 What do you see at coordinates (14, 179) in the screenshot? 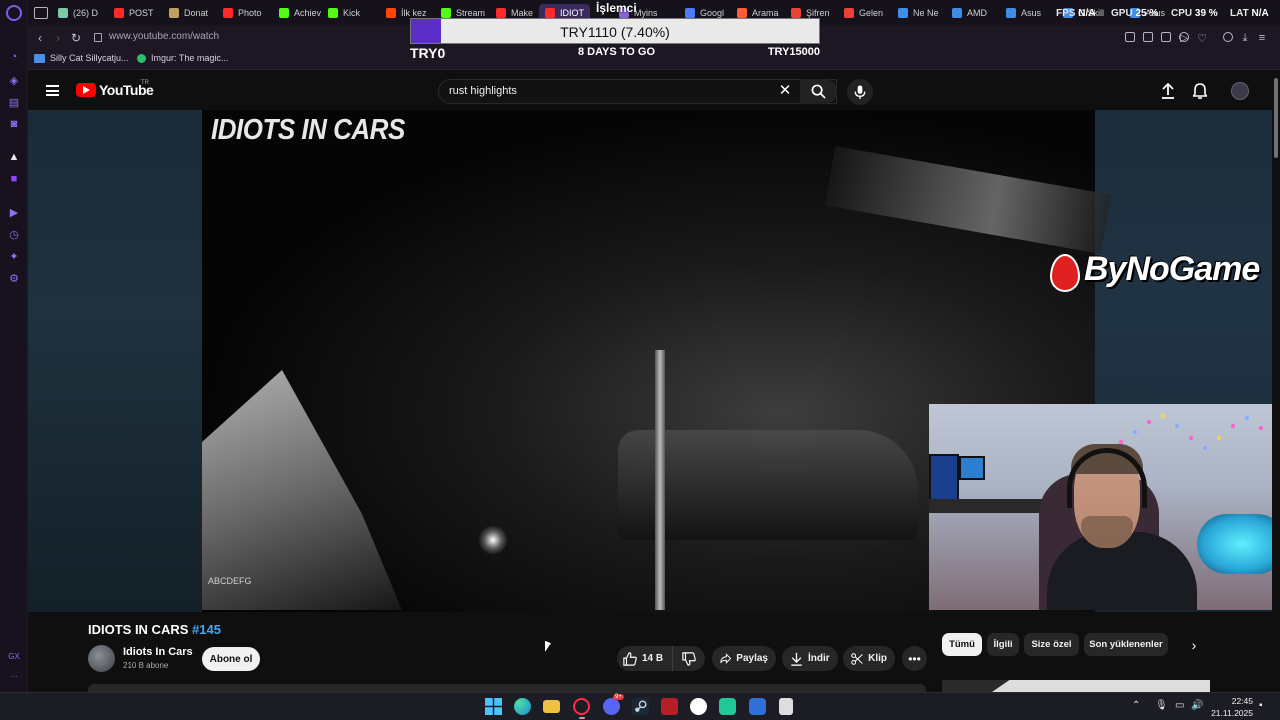
I see `twitch-icon: ■` at bounding box center [14, 179].